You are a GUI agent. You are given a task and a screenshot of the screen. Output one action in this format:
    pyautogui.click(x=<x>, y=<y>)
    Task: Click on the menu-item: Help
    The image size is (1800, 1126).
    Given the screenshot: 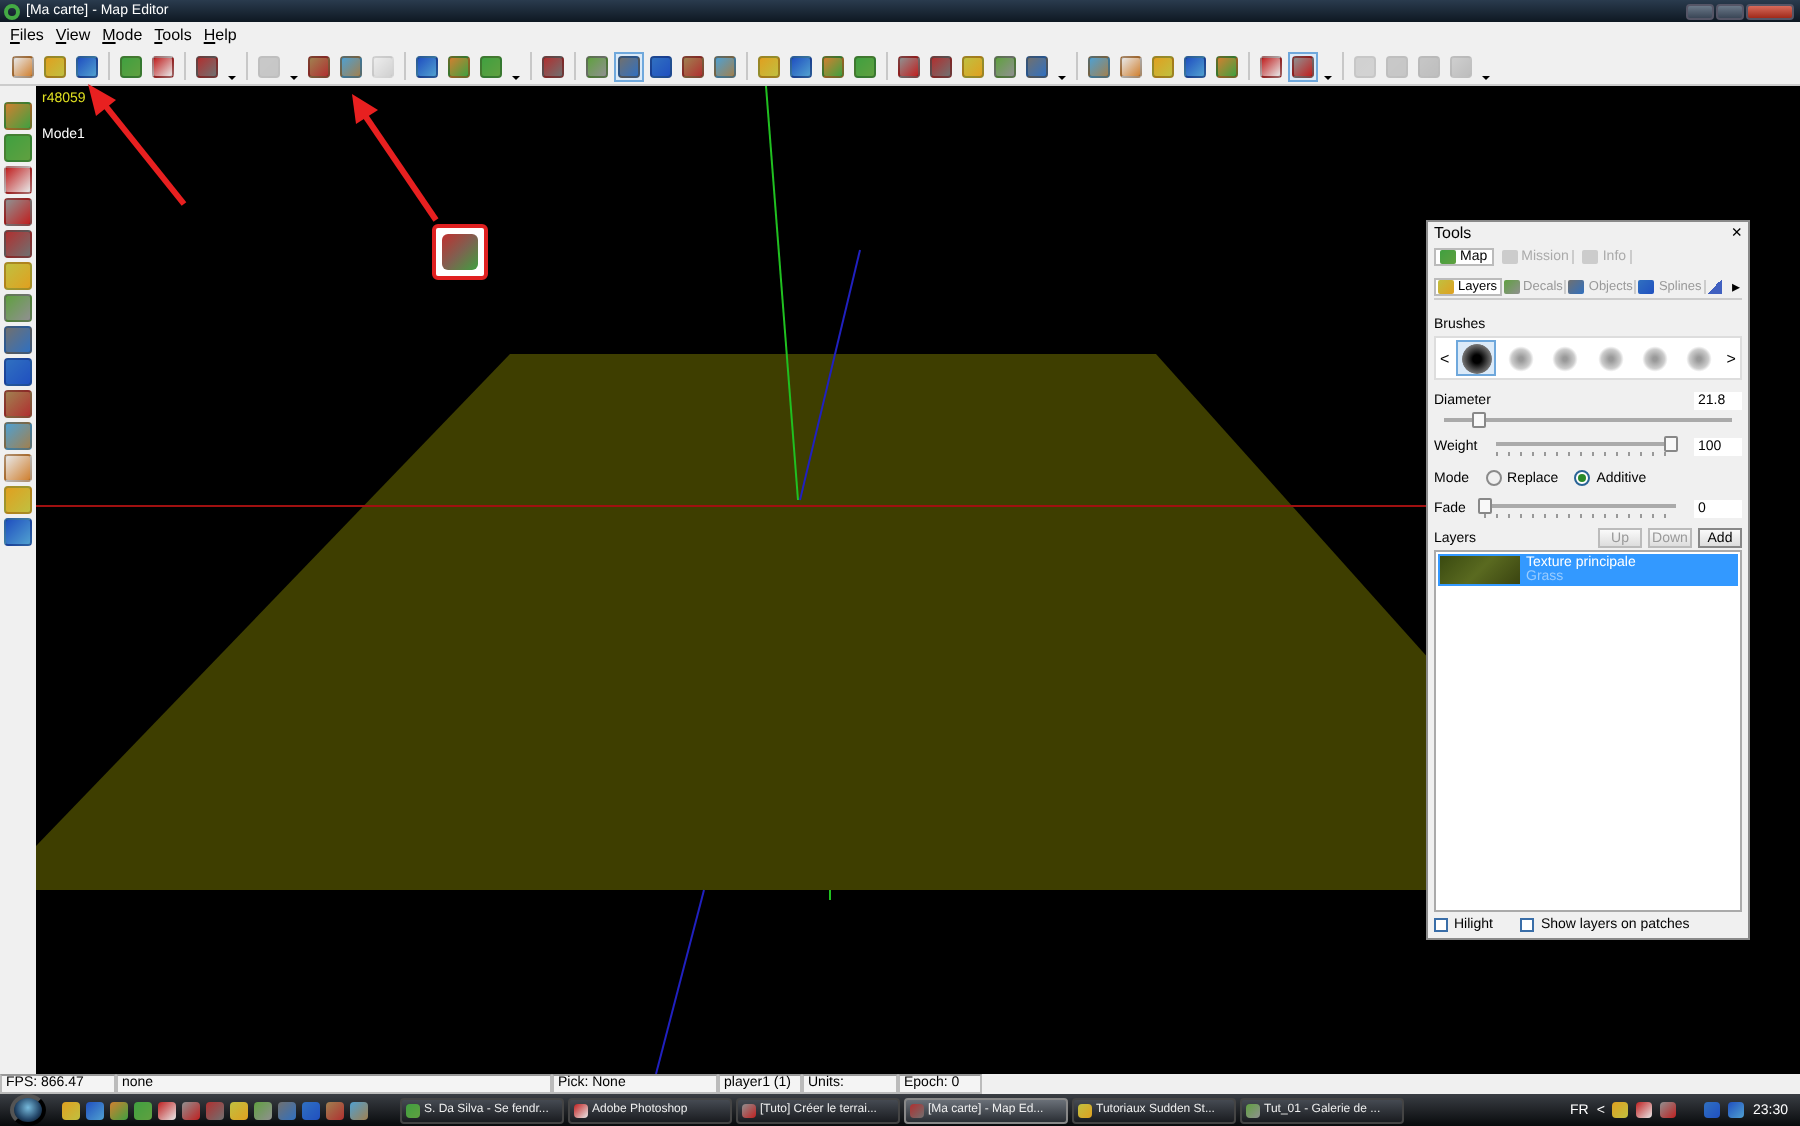 What is the action you would take?
    pyautogui.click(x=220, y=35)
    